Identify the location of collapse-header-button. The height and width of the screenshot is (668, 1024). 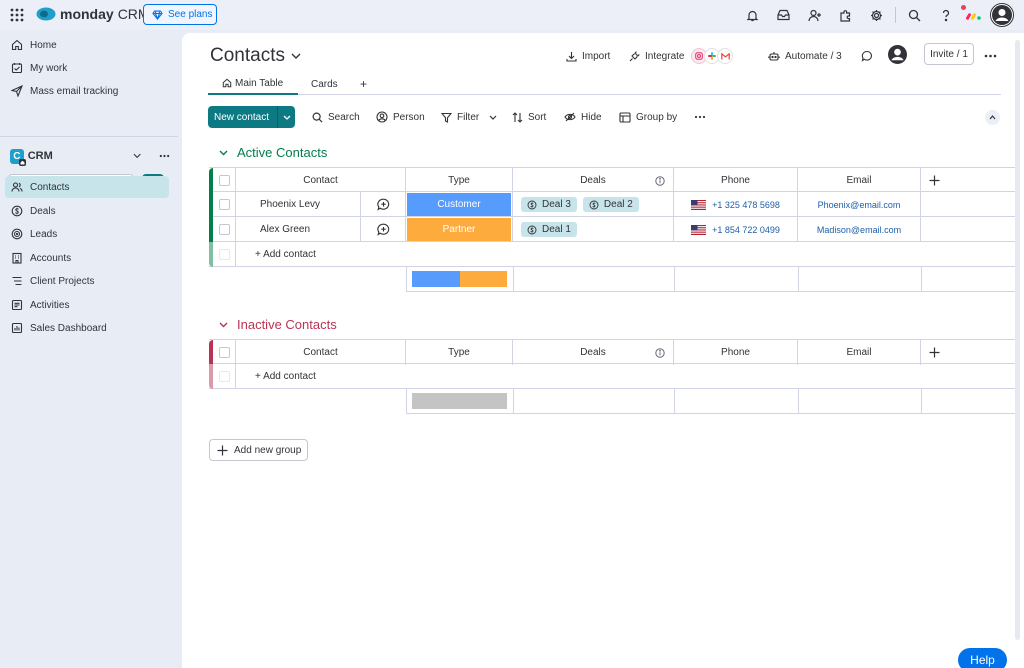
(992, 117).